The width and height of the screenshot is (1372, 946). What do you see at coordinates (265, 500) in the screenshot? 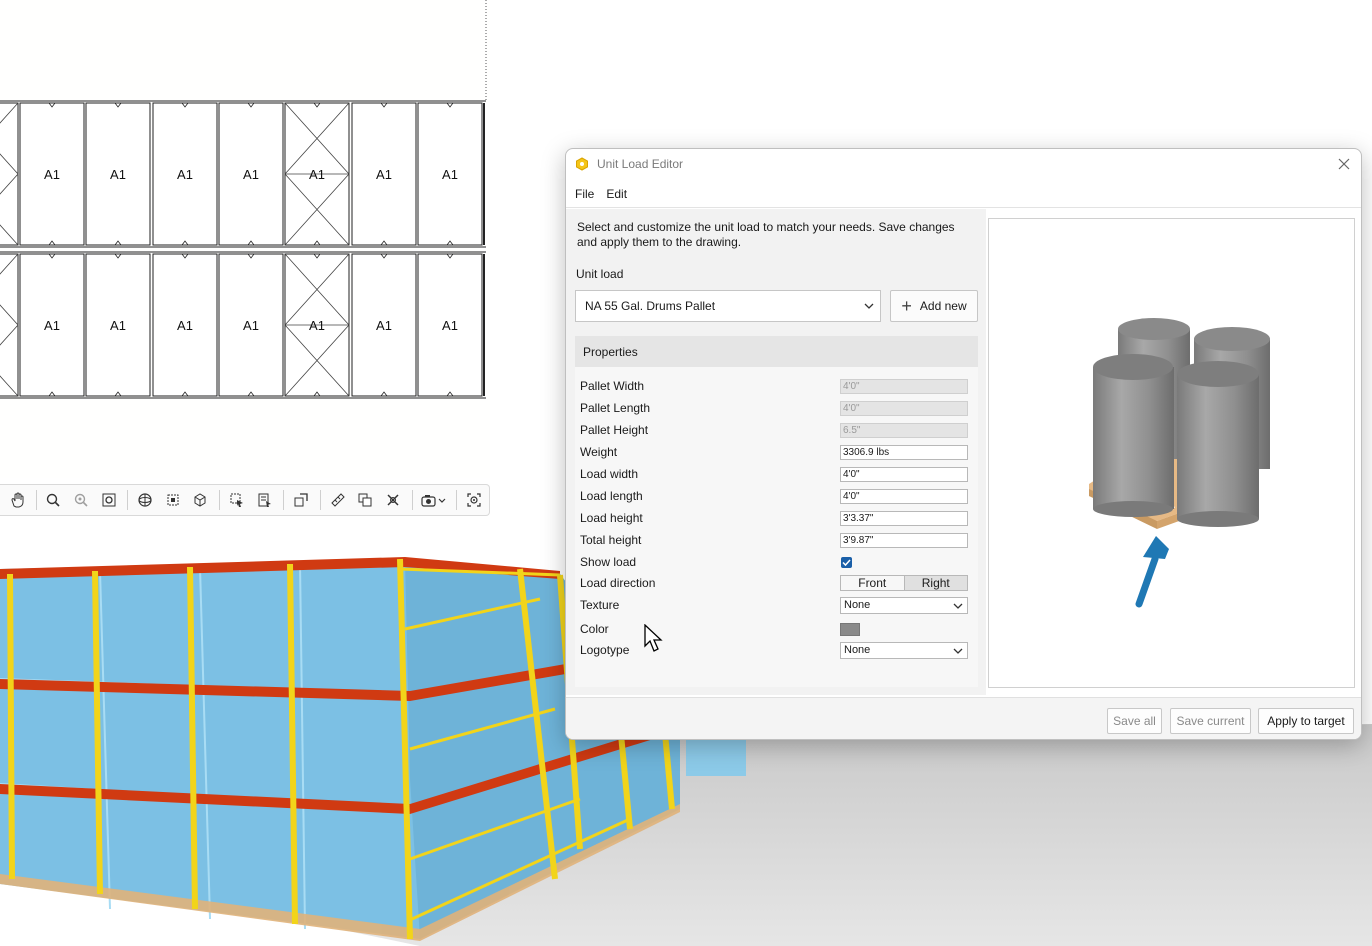
I see `select-list-icon` at bounding box center [265, 500].